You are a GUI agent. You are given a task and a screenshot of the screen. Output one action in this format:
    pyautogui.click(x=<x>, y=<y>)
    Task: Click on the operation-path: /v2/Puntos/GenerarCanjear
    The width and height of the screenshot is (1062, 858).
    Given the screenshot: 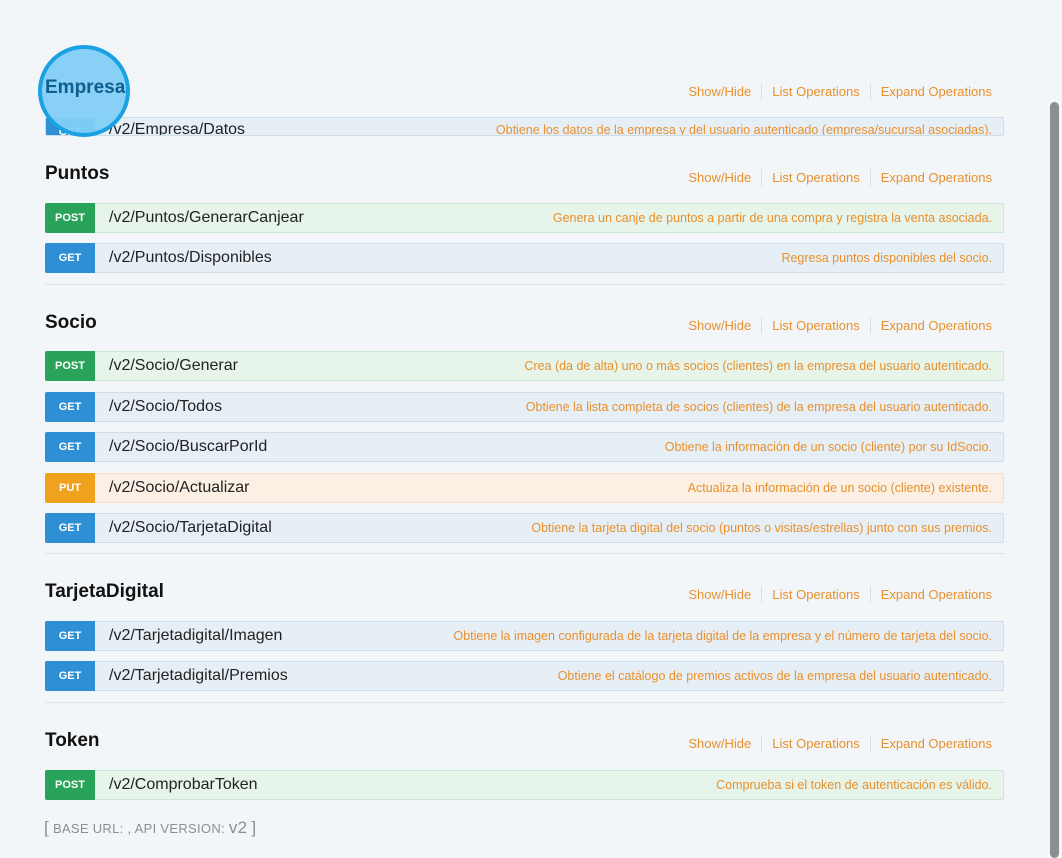 What is the action you would take?
    pyautogui.click(x=206, y=218)
    